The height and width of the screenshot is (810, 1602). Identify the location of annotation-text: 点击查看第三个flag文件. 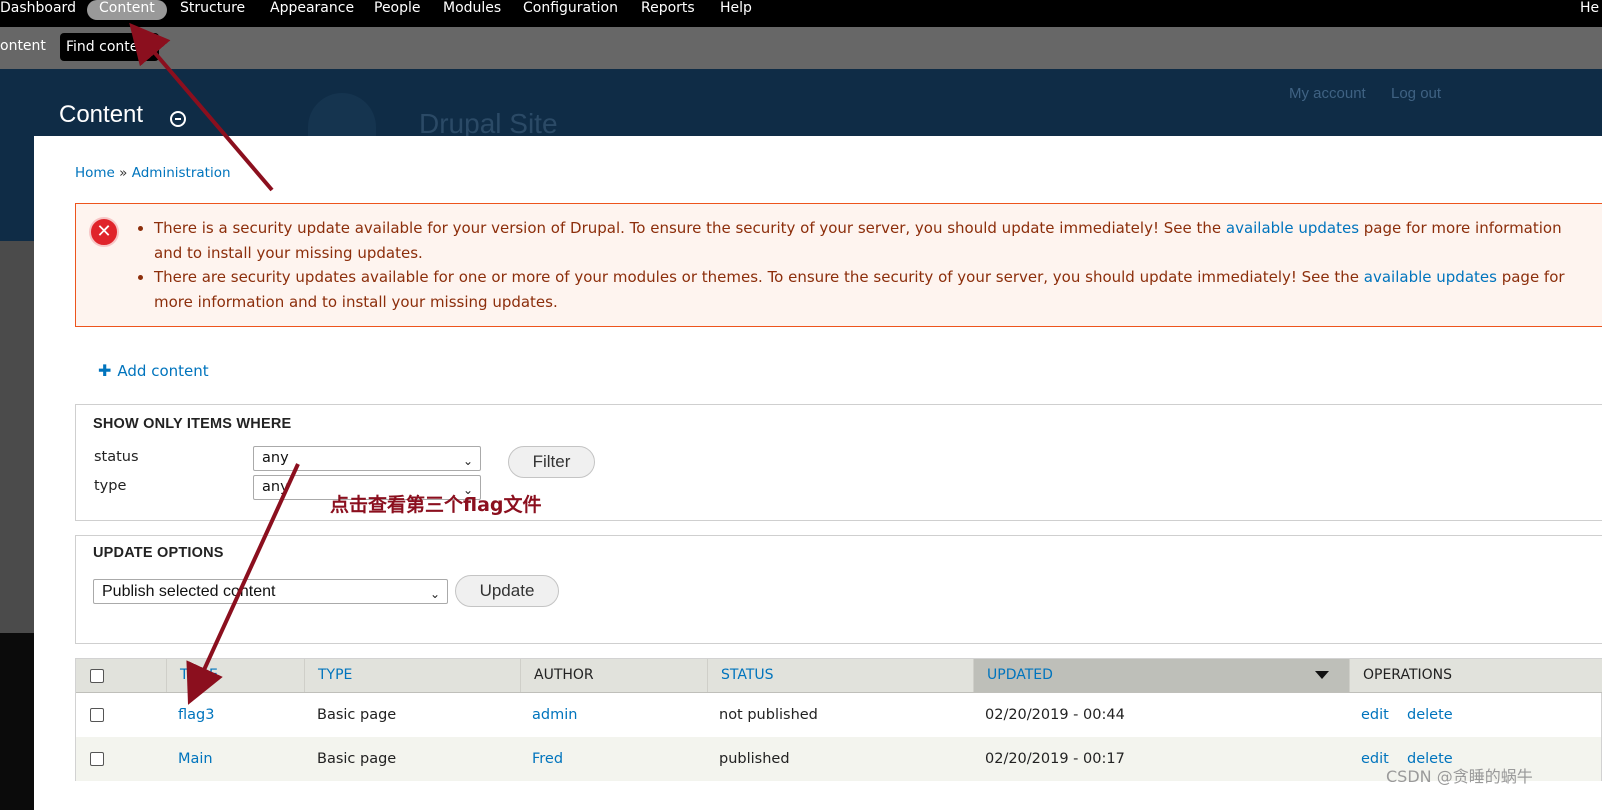
(436, 505).